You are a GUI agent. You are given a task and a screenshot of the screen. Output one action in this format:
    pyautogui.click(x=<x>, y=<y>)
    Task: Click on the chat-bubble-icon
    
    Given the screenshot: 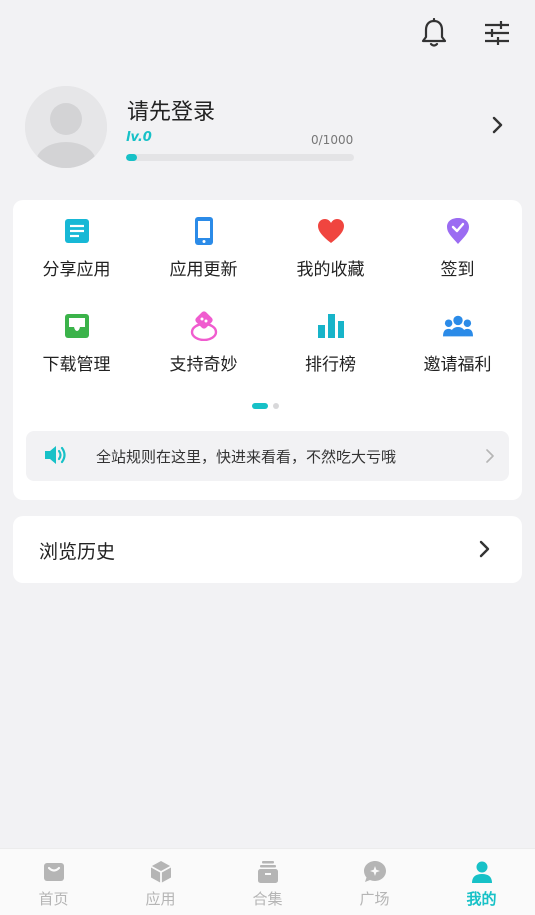 What is the action you would take?
    pyautogui.click(x=375, y=872)
    